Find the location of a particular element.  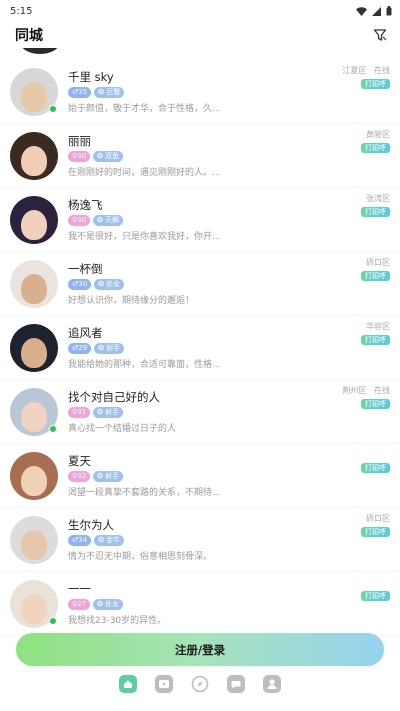

zodiac-tag: ❂ 处女 is located at coordinates (109, 284).